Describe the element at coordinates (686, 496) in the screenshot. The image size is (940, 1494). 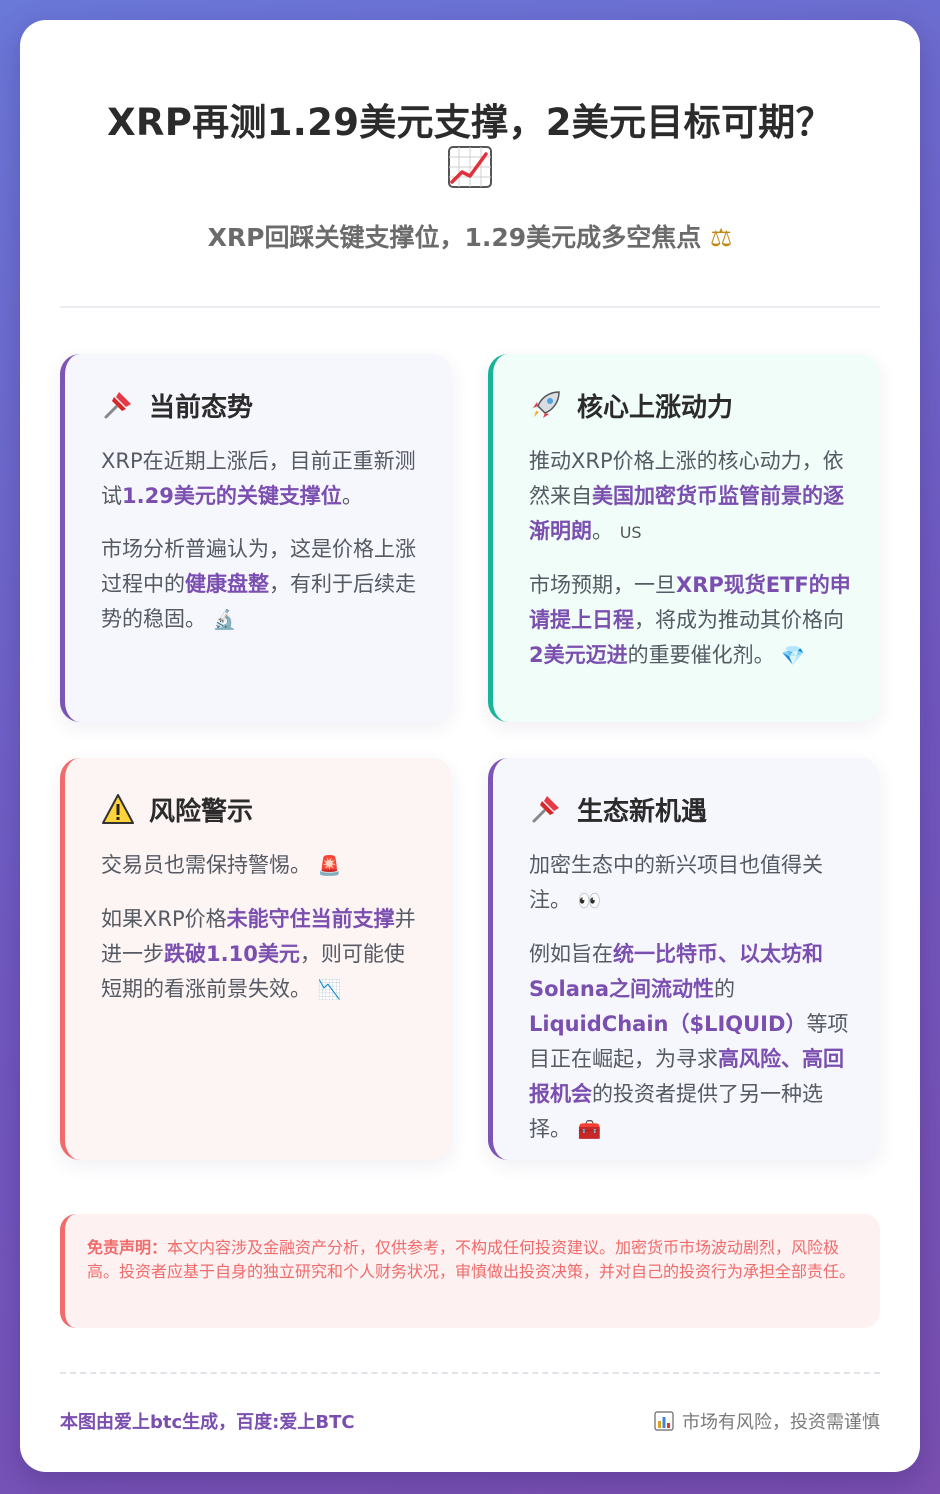
I see `section-paragraph: 推动XRP价格上涨的核心动力，依然来自美国加密货币监管前景的逐渐明朗。 US` at that location.